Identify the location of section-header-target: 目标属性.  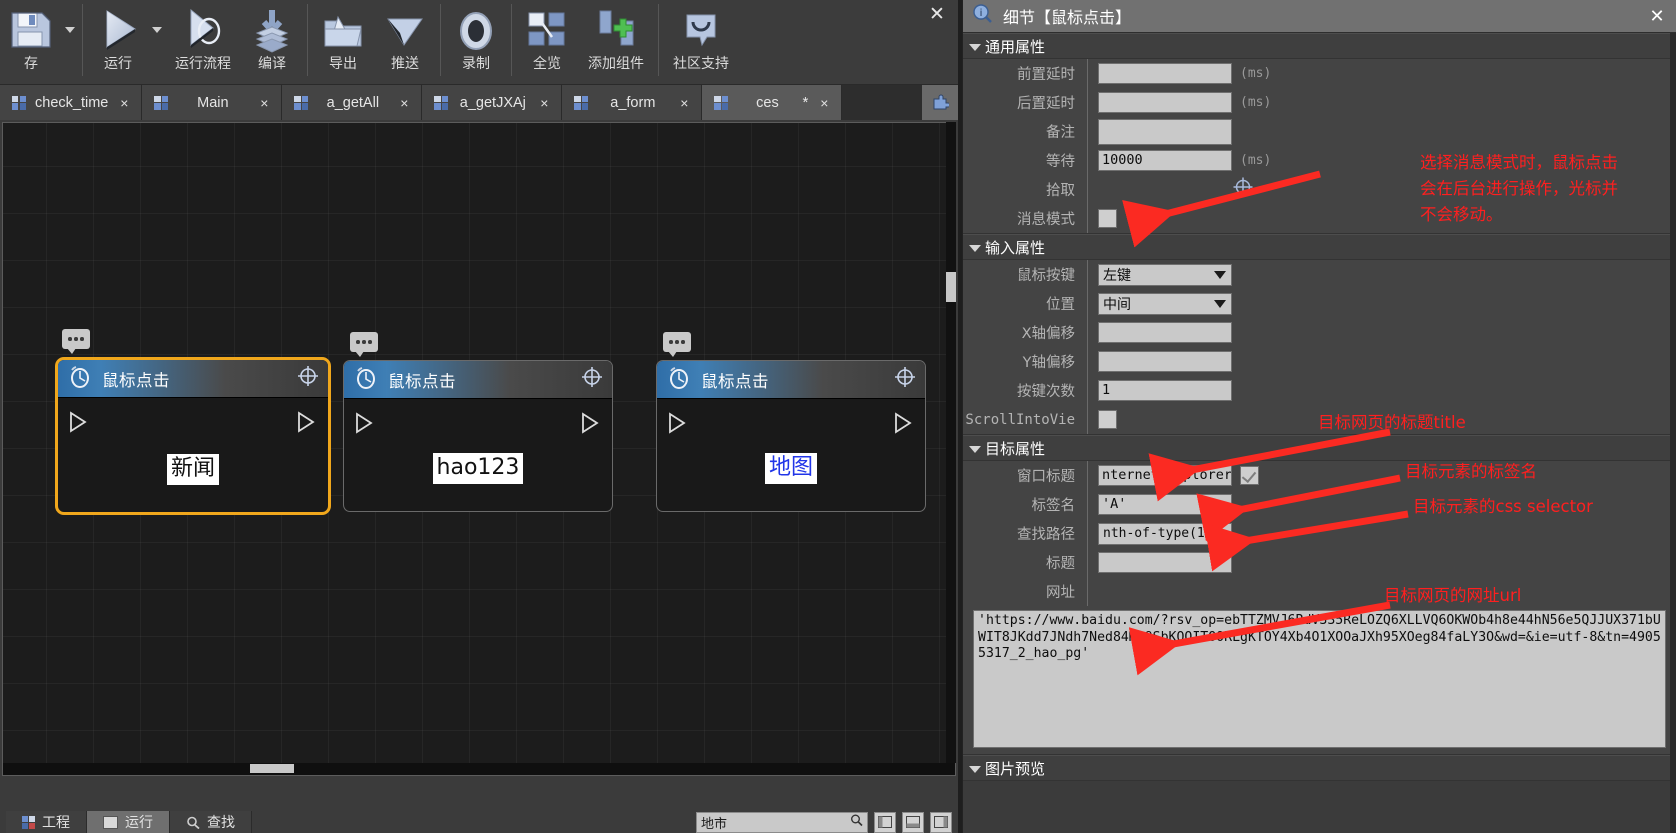
(1319, 448).